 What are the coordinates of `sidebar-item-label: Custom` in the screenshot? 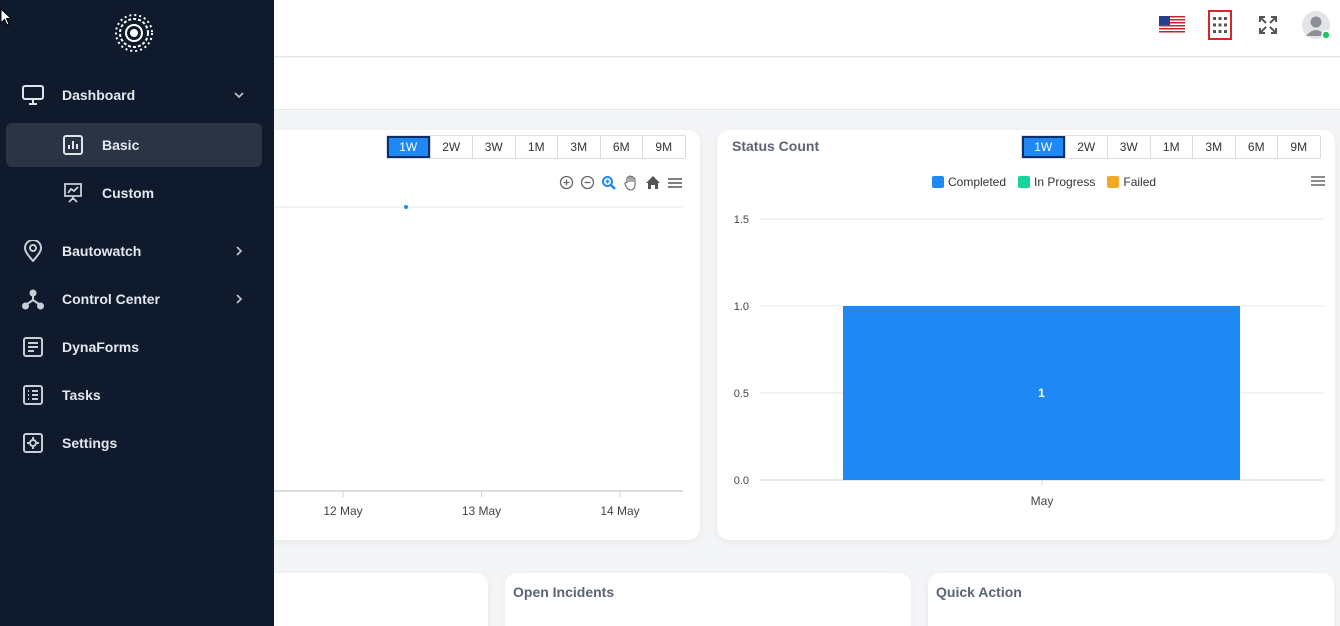 It's located at (128, 193).